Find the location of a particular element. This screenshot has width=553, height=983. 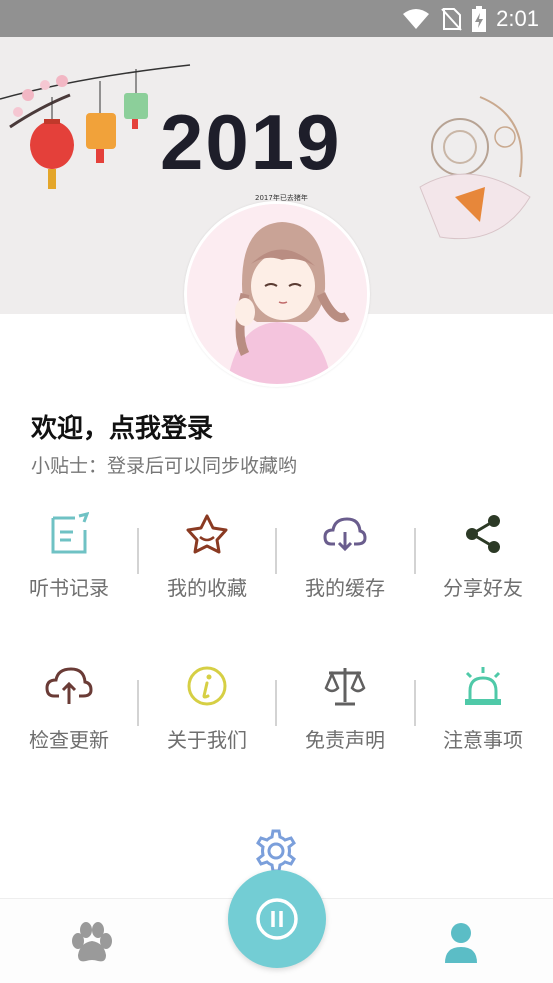

avatar is located at coordinates (277, 294).